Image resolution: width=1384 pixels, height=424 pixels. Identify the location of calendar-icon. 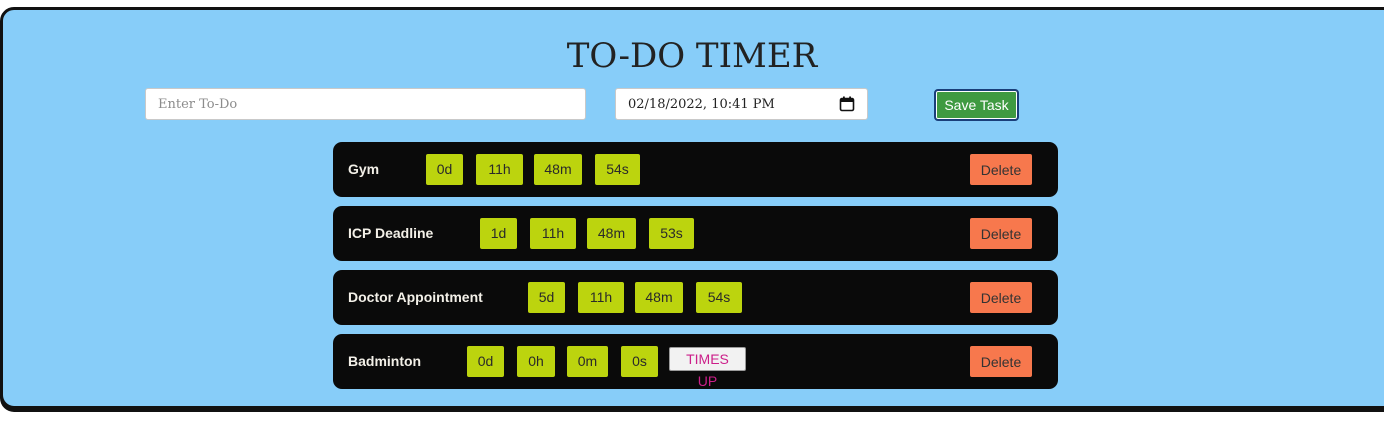
(847, 104).